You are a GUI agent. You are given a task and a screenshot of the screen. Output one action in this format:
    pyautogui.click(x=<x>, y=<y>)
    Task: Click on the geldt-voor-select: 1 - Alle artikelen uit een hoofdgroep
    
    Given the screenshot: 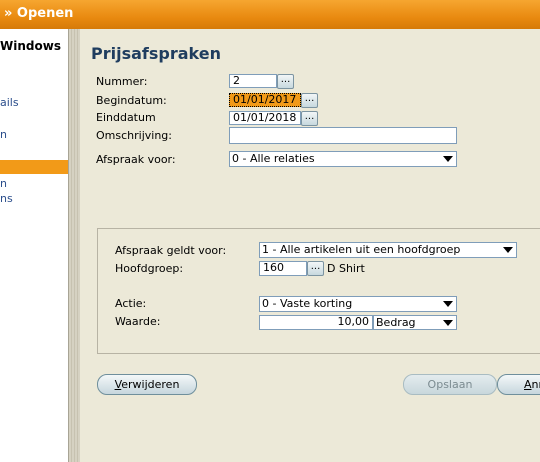 What is the action you would take?
    pyautogui.click(x=388, y=250)
    